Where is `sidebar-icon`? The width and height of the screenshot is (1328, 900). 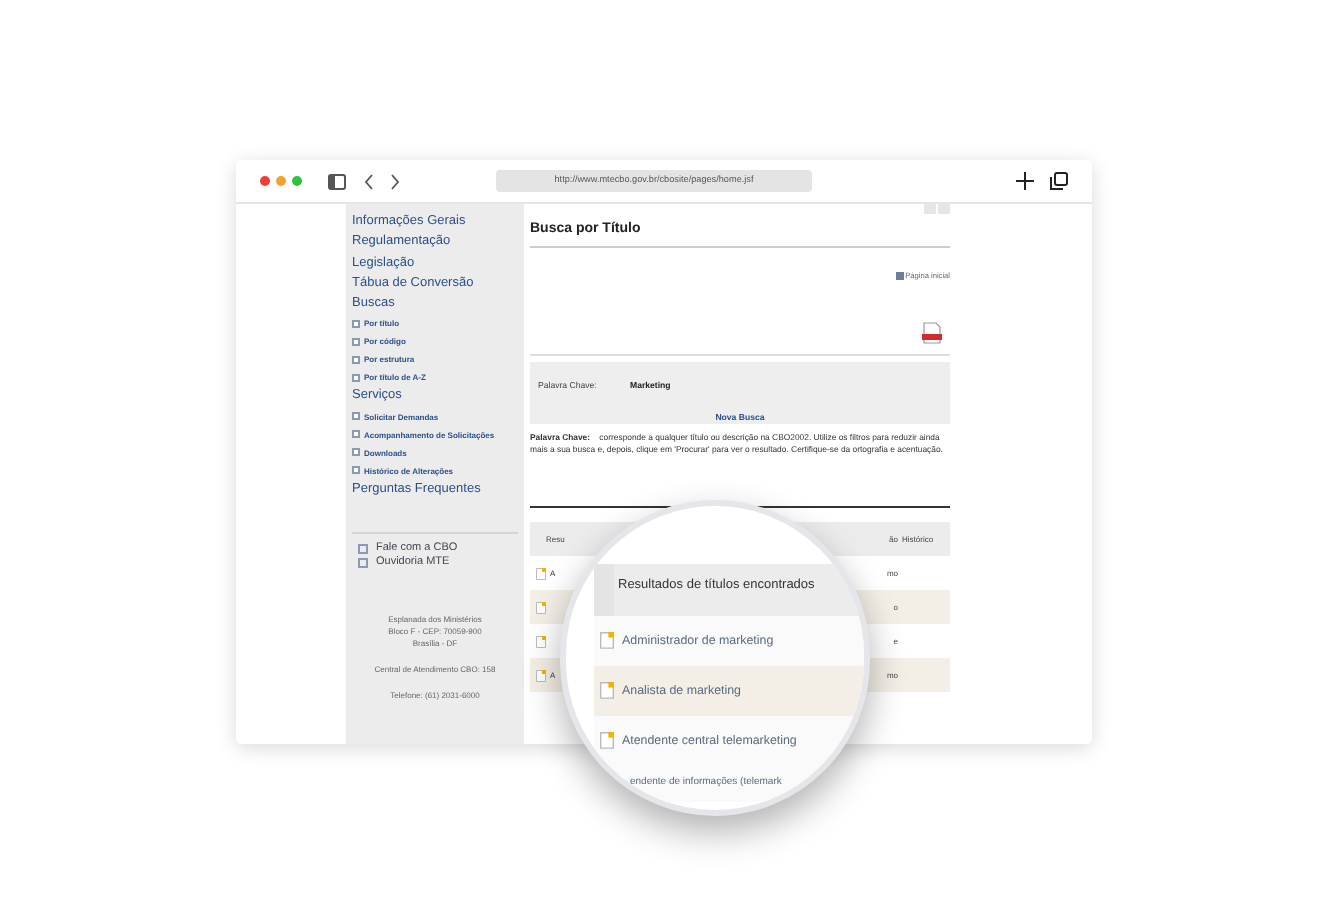
sidebar-icon is located at coordinates (337, 181).